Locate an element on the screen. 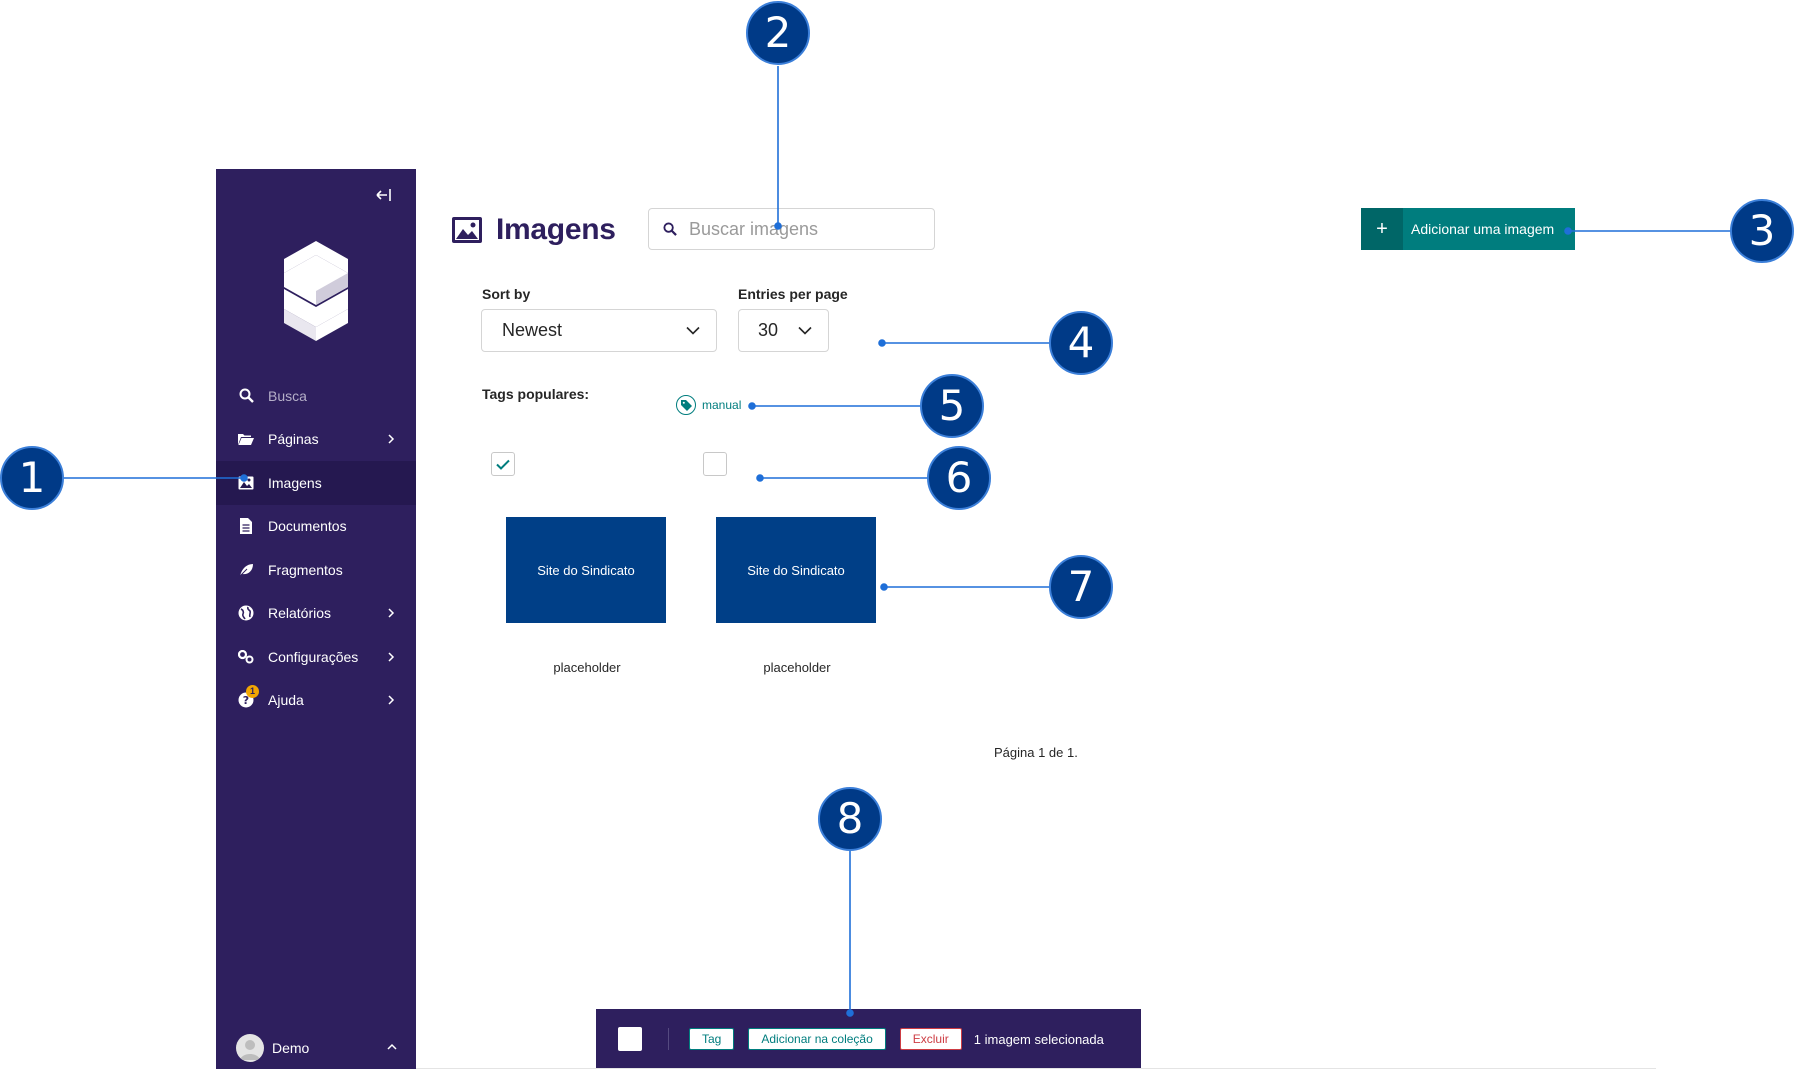 The width and height of the screenshot is (1794, 1069). tag-manual: manual is located at coordinates (708, 405).